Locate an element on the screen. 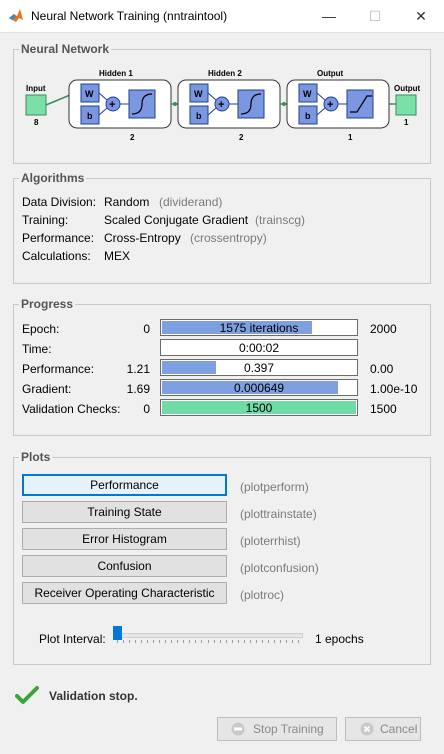 This screenshot has width=444, height=754. progress-value-epoch: 1575 iterations is located at coordinates (259, 328).